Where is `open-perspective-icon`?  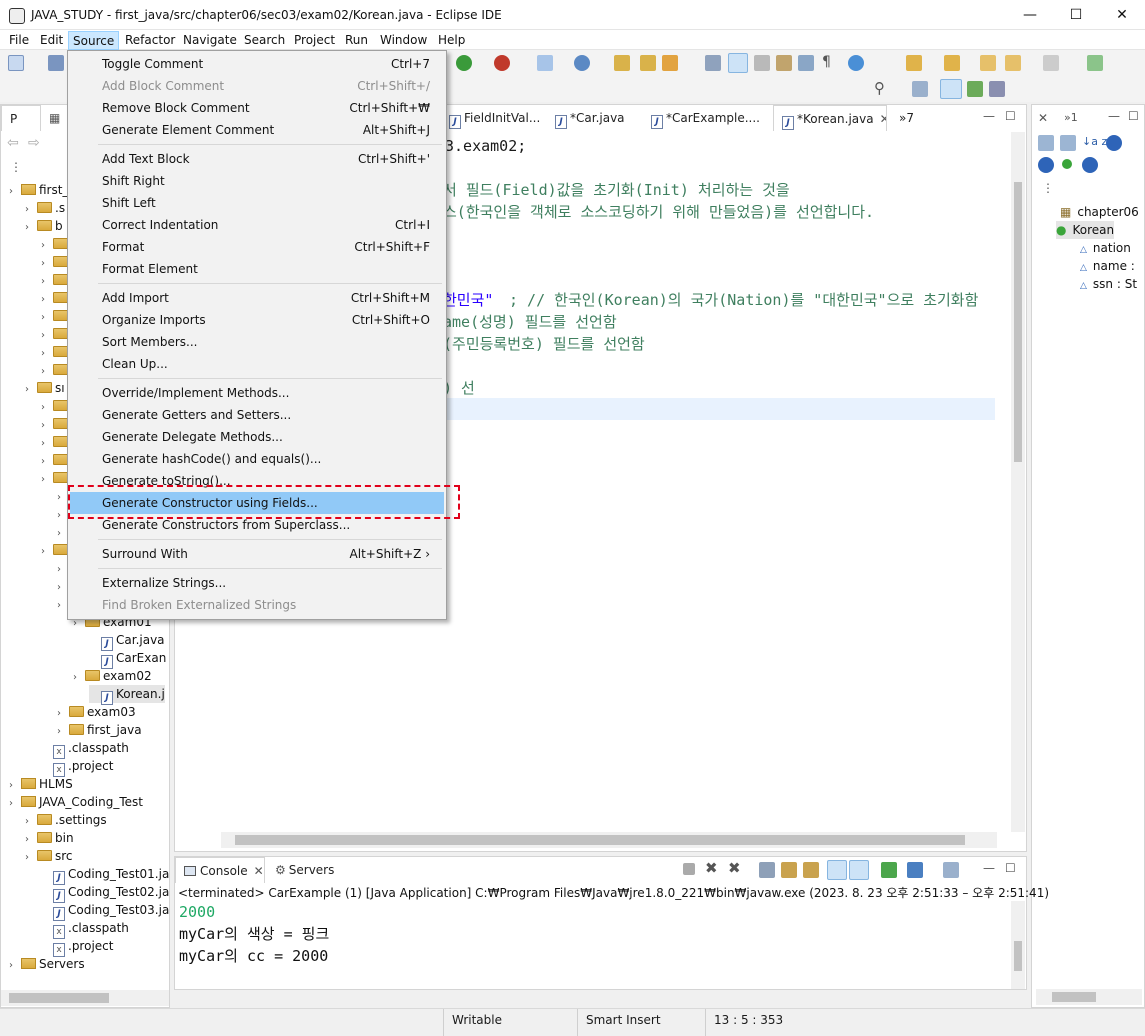
open-perspective-icon is located at coordinates (920, 89).